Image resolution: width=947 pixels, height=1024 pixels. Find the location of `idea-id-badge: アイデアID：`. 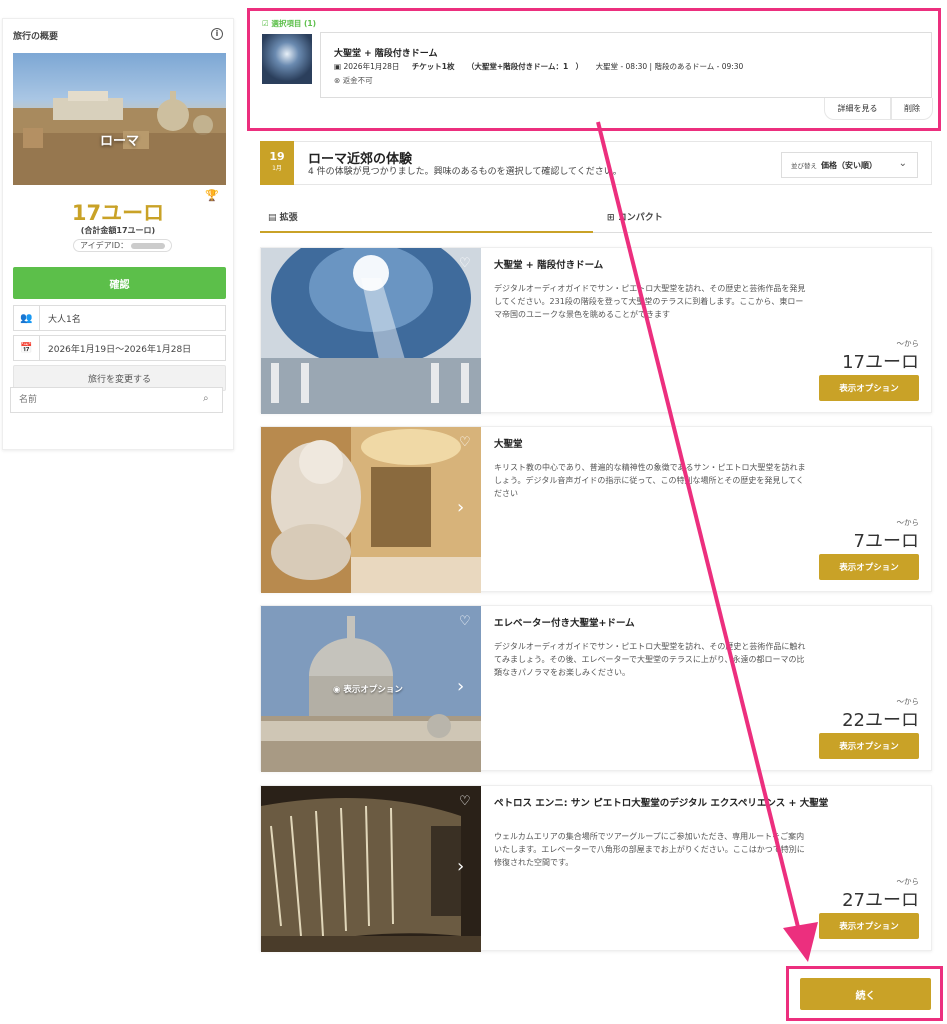

idea-id-badge: アイデアID： is located at coordinates (123, 245).